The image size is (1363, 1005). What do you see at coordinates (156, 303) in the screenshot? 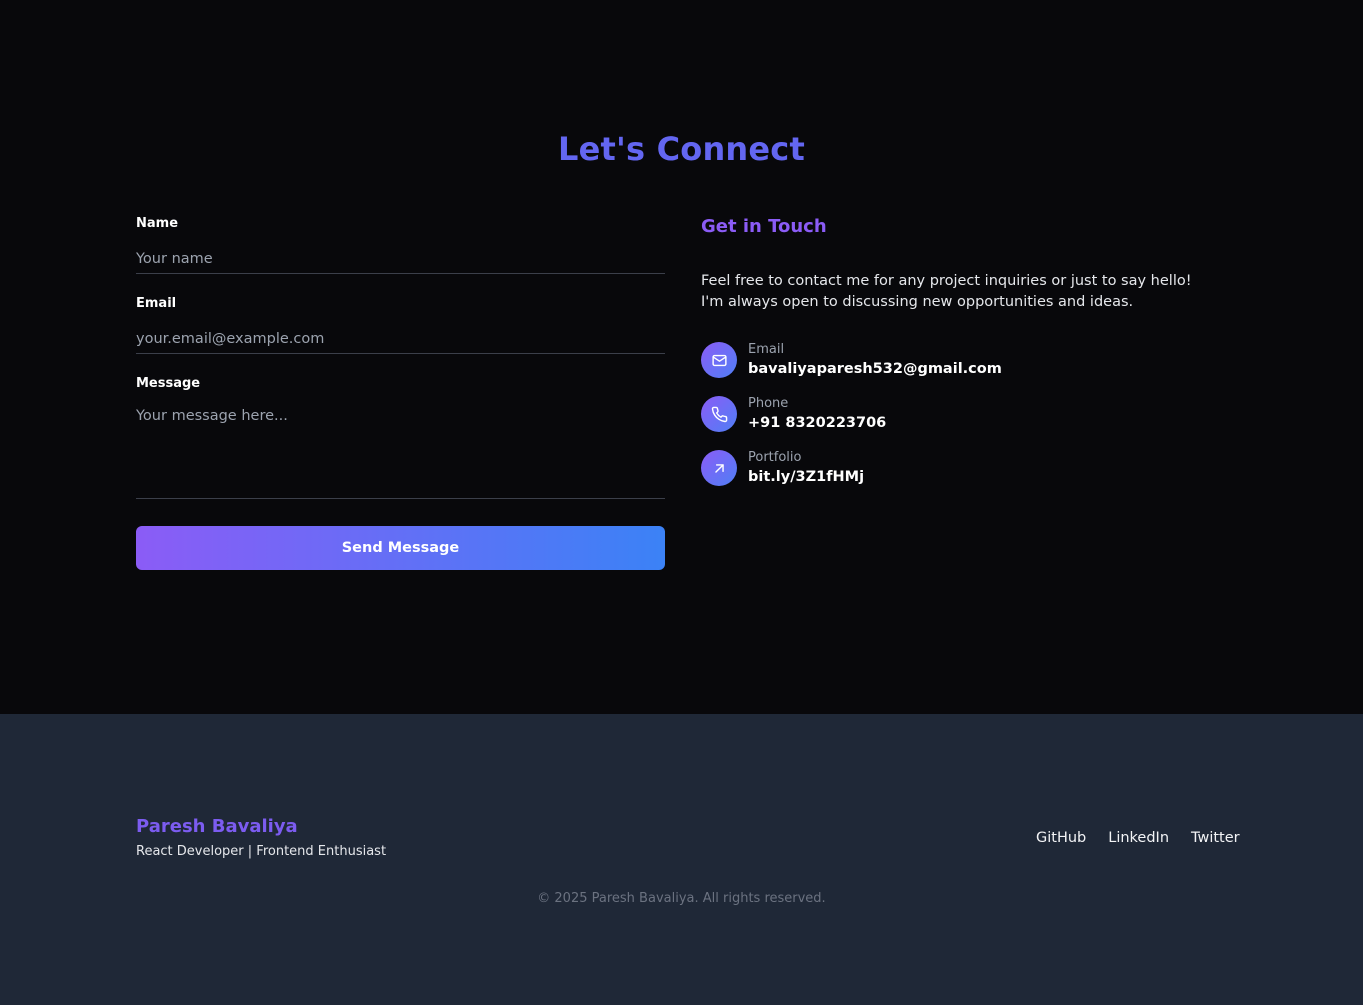
I see `email-label: Email` at bounding box center [156, 303].